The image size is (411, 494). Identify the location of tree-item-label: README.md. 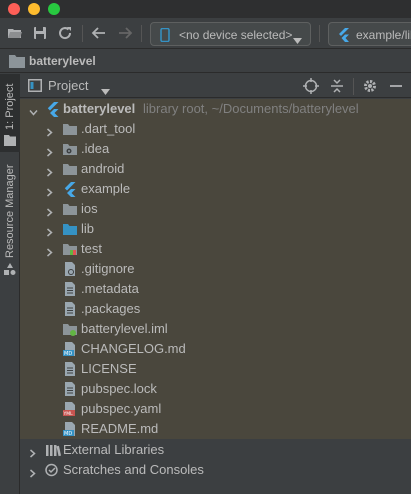
(120, 428).